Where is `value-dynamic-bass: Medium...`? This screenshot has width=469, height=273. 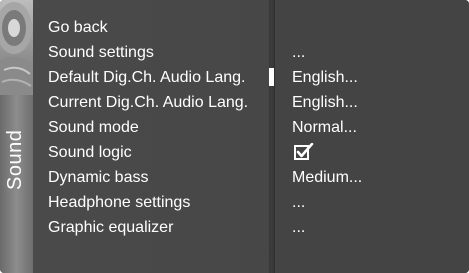
value-dynamic-bass: Medium... is located at coordinates (327, 177).